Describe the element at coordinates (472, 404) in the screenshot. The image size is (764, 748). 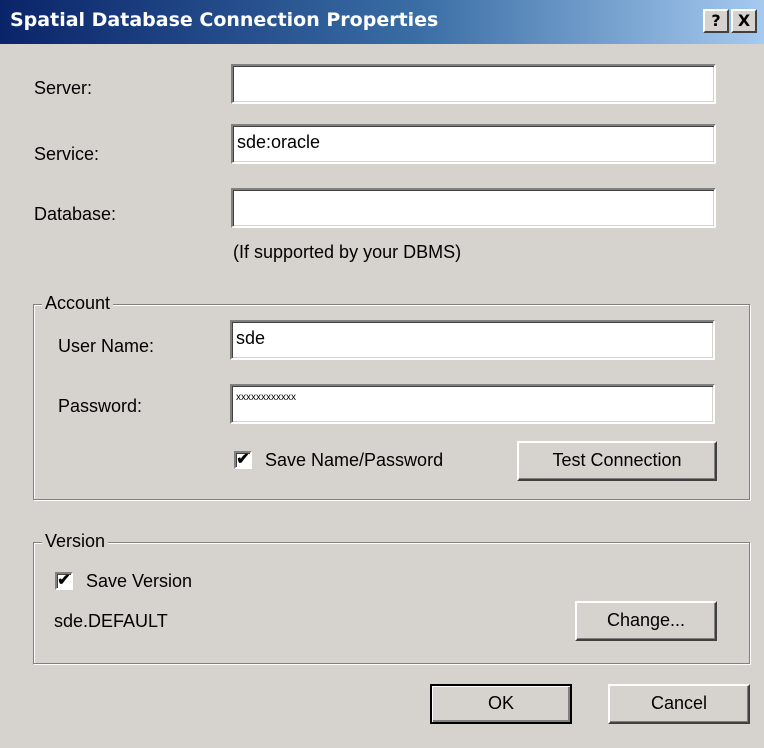
I see `password-input: xxxxxxxxxxxx` at that location.